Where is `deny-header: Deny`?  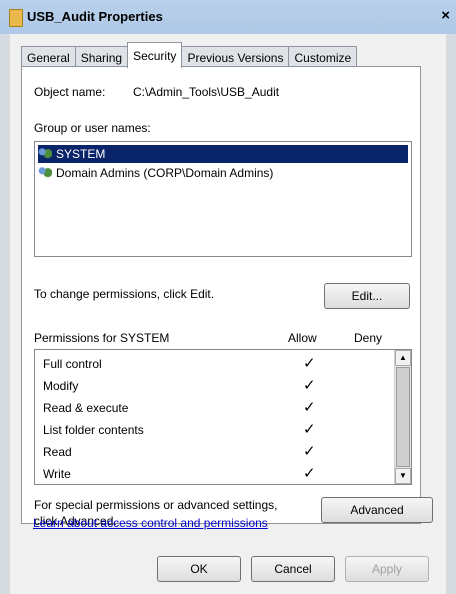 deny-header: Deny is located at coordinates (368, 338).